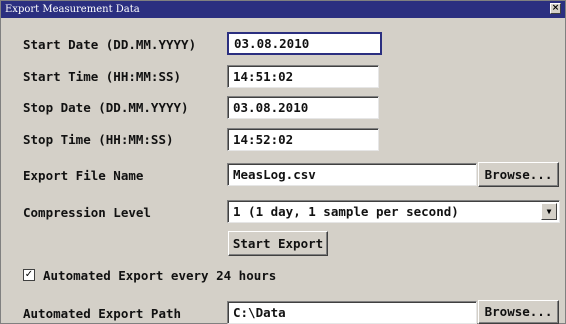 This screenshot has height=324, width=566. I want to click on stop-date-input: 03.08.2010, so click(303, 107).